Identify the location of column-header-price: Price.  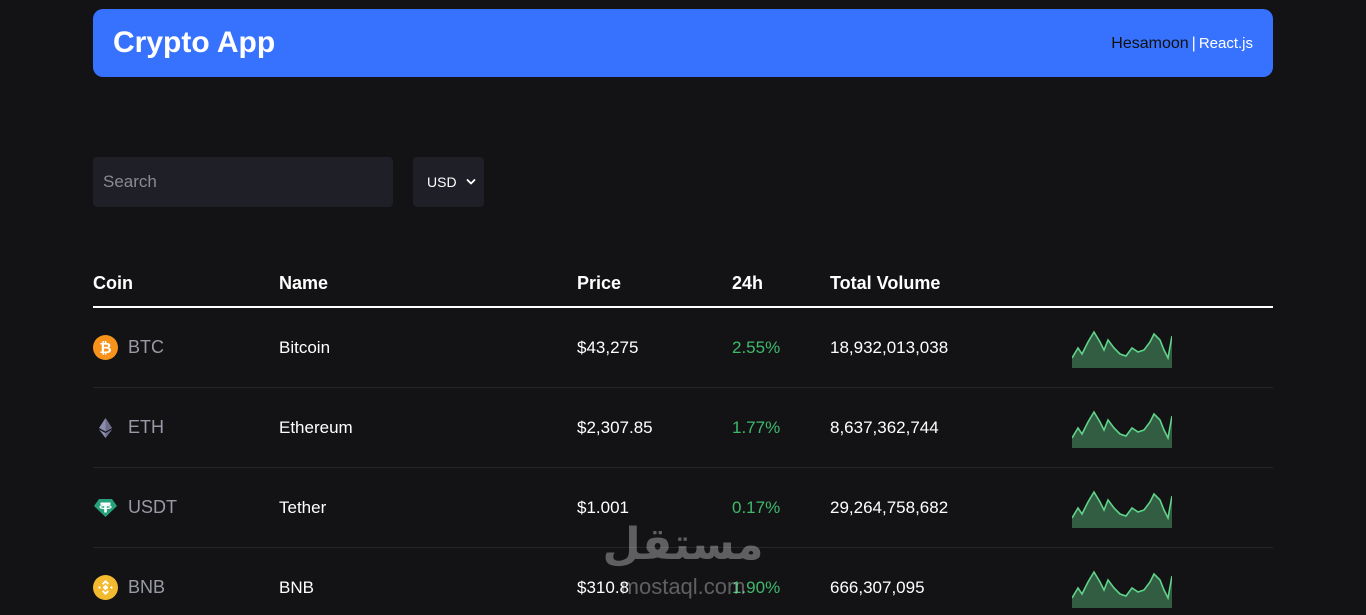
(599, 283).